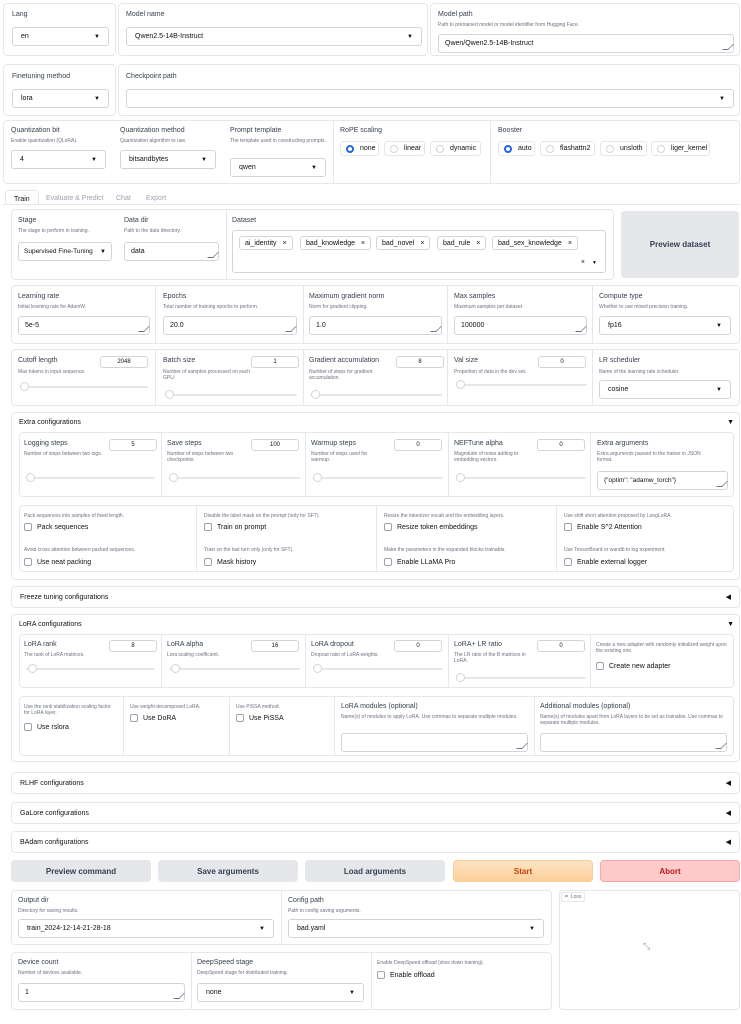  I want to click on abort-button: Abort, so click(670, 871).